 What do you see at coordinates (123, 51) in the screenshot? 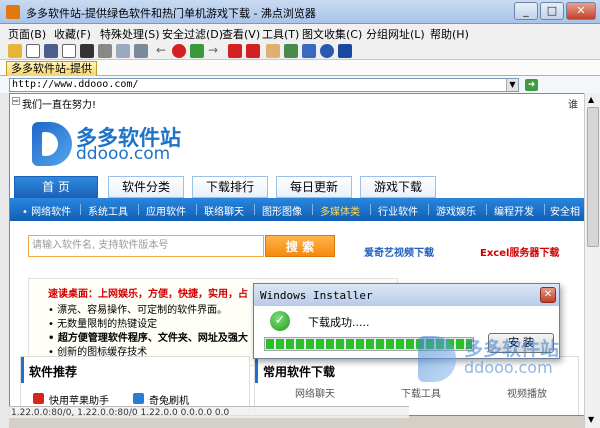
I see `properties-icon` at bounding box center [123, 51].